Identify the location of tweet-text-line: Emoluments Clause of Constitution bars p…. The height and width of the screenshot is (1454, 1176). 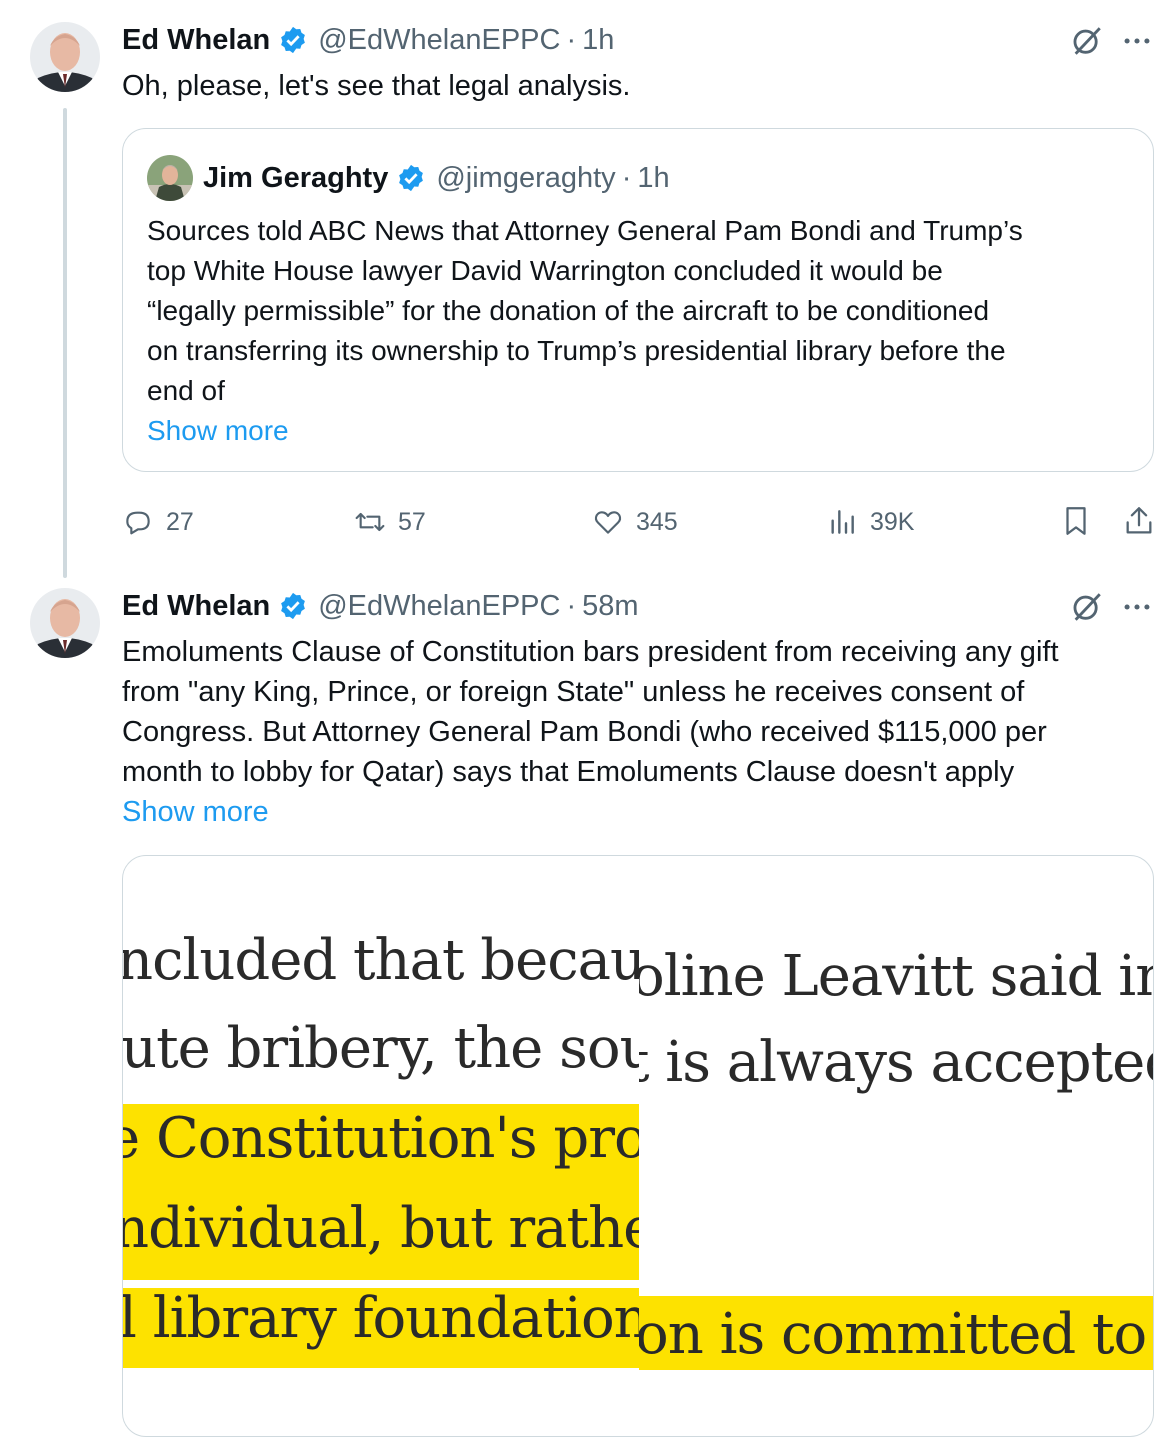
(590, 652).